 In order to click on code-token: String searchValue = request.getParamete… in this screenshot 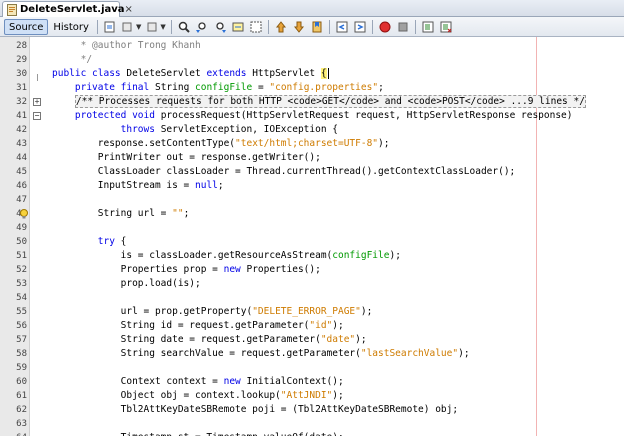, I will do `click(206, 353)`.